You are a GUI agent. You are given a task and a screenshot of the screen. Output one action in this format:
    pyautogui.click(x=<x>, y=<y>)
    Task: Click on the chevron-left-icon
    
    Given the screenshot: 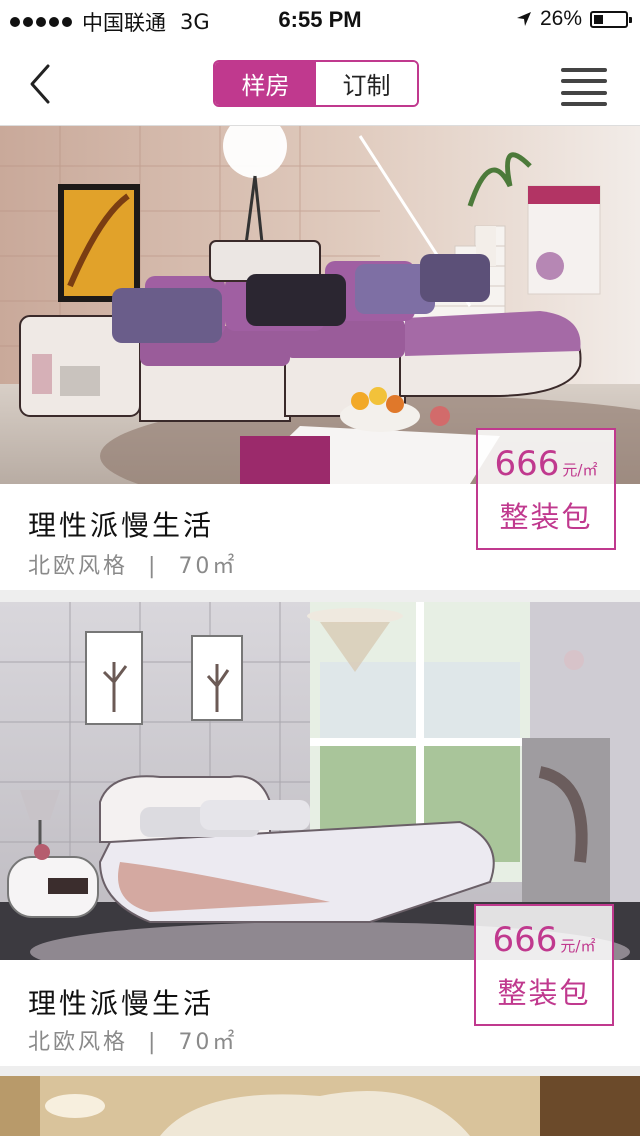 What is the action you would take?
    pyautogui.click(x=40, y=84)
    